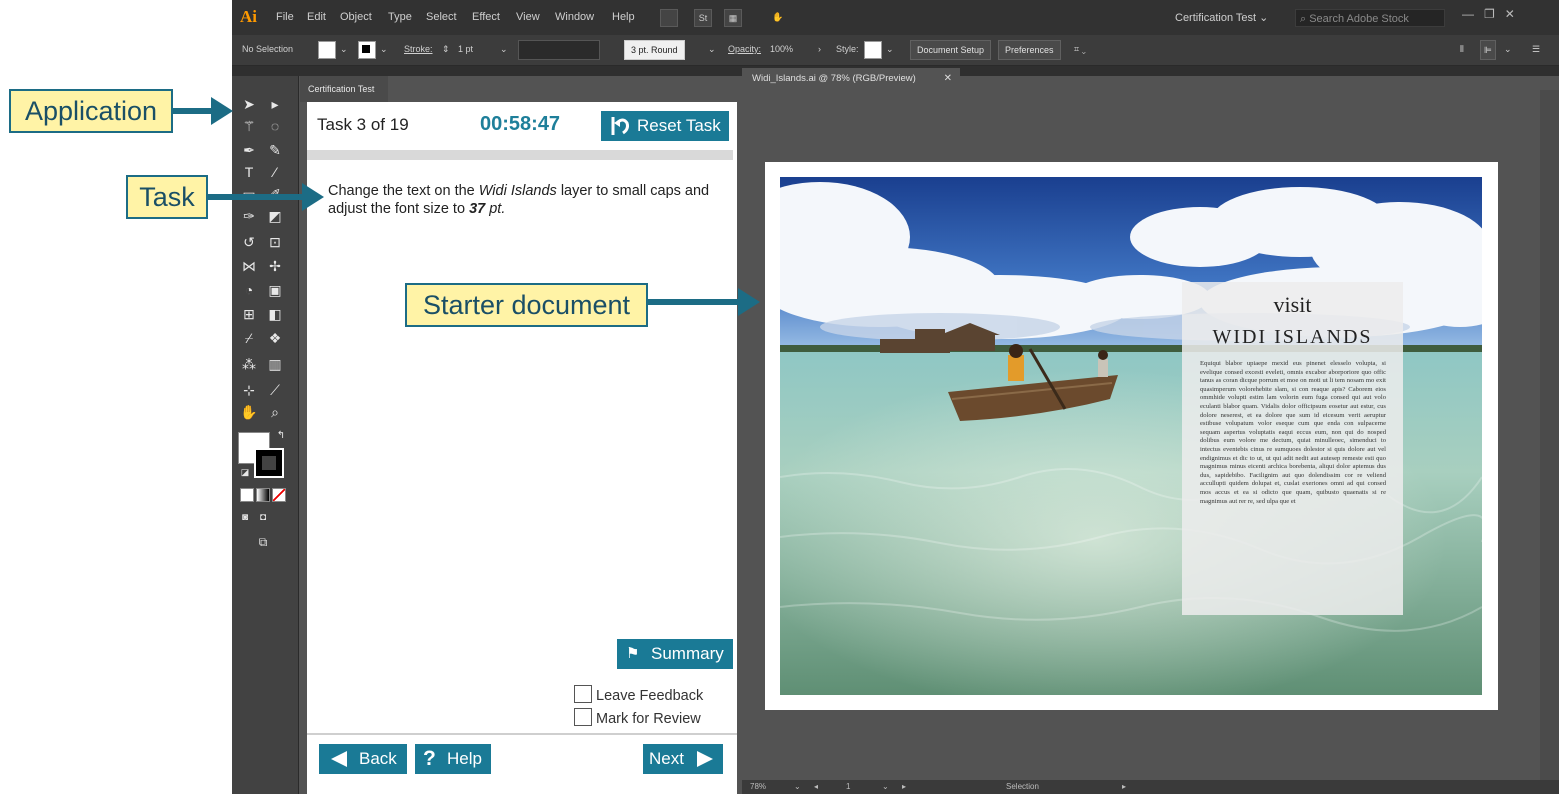 This screenshot has height=794, width=1559. I want to click on select-similar-icon: ⌗ ⌄, so click(1080, 49).